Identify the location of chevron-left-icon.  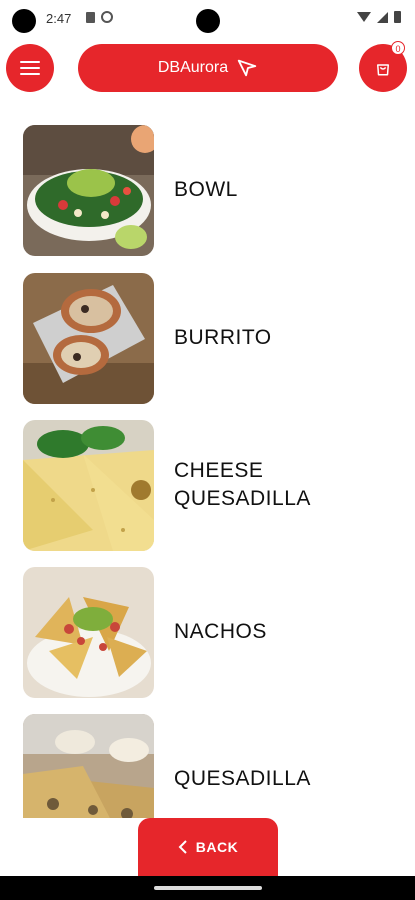
(182, 847).